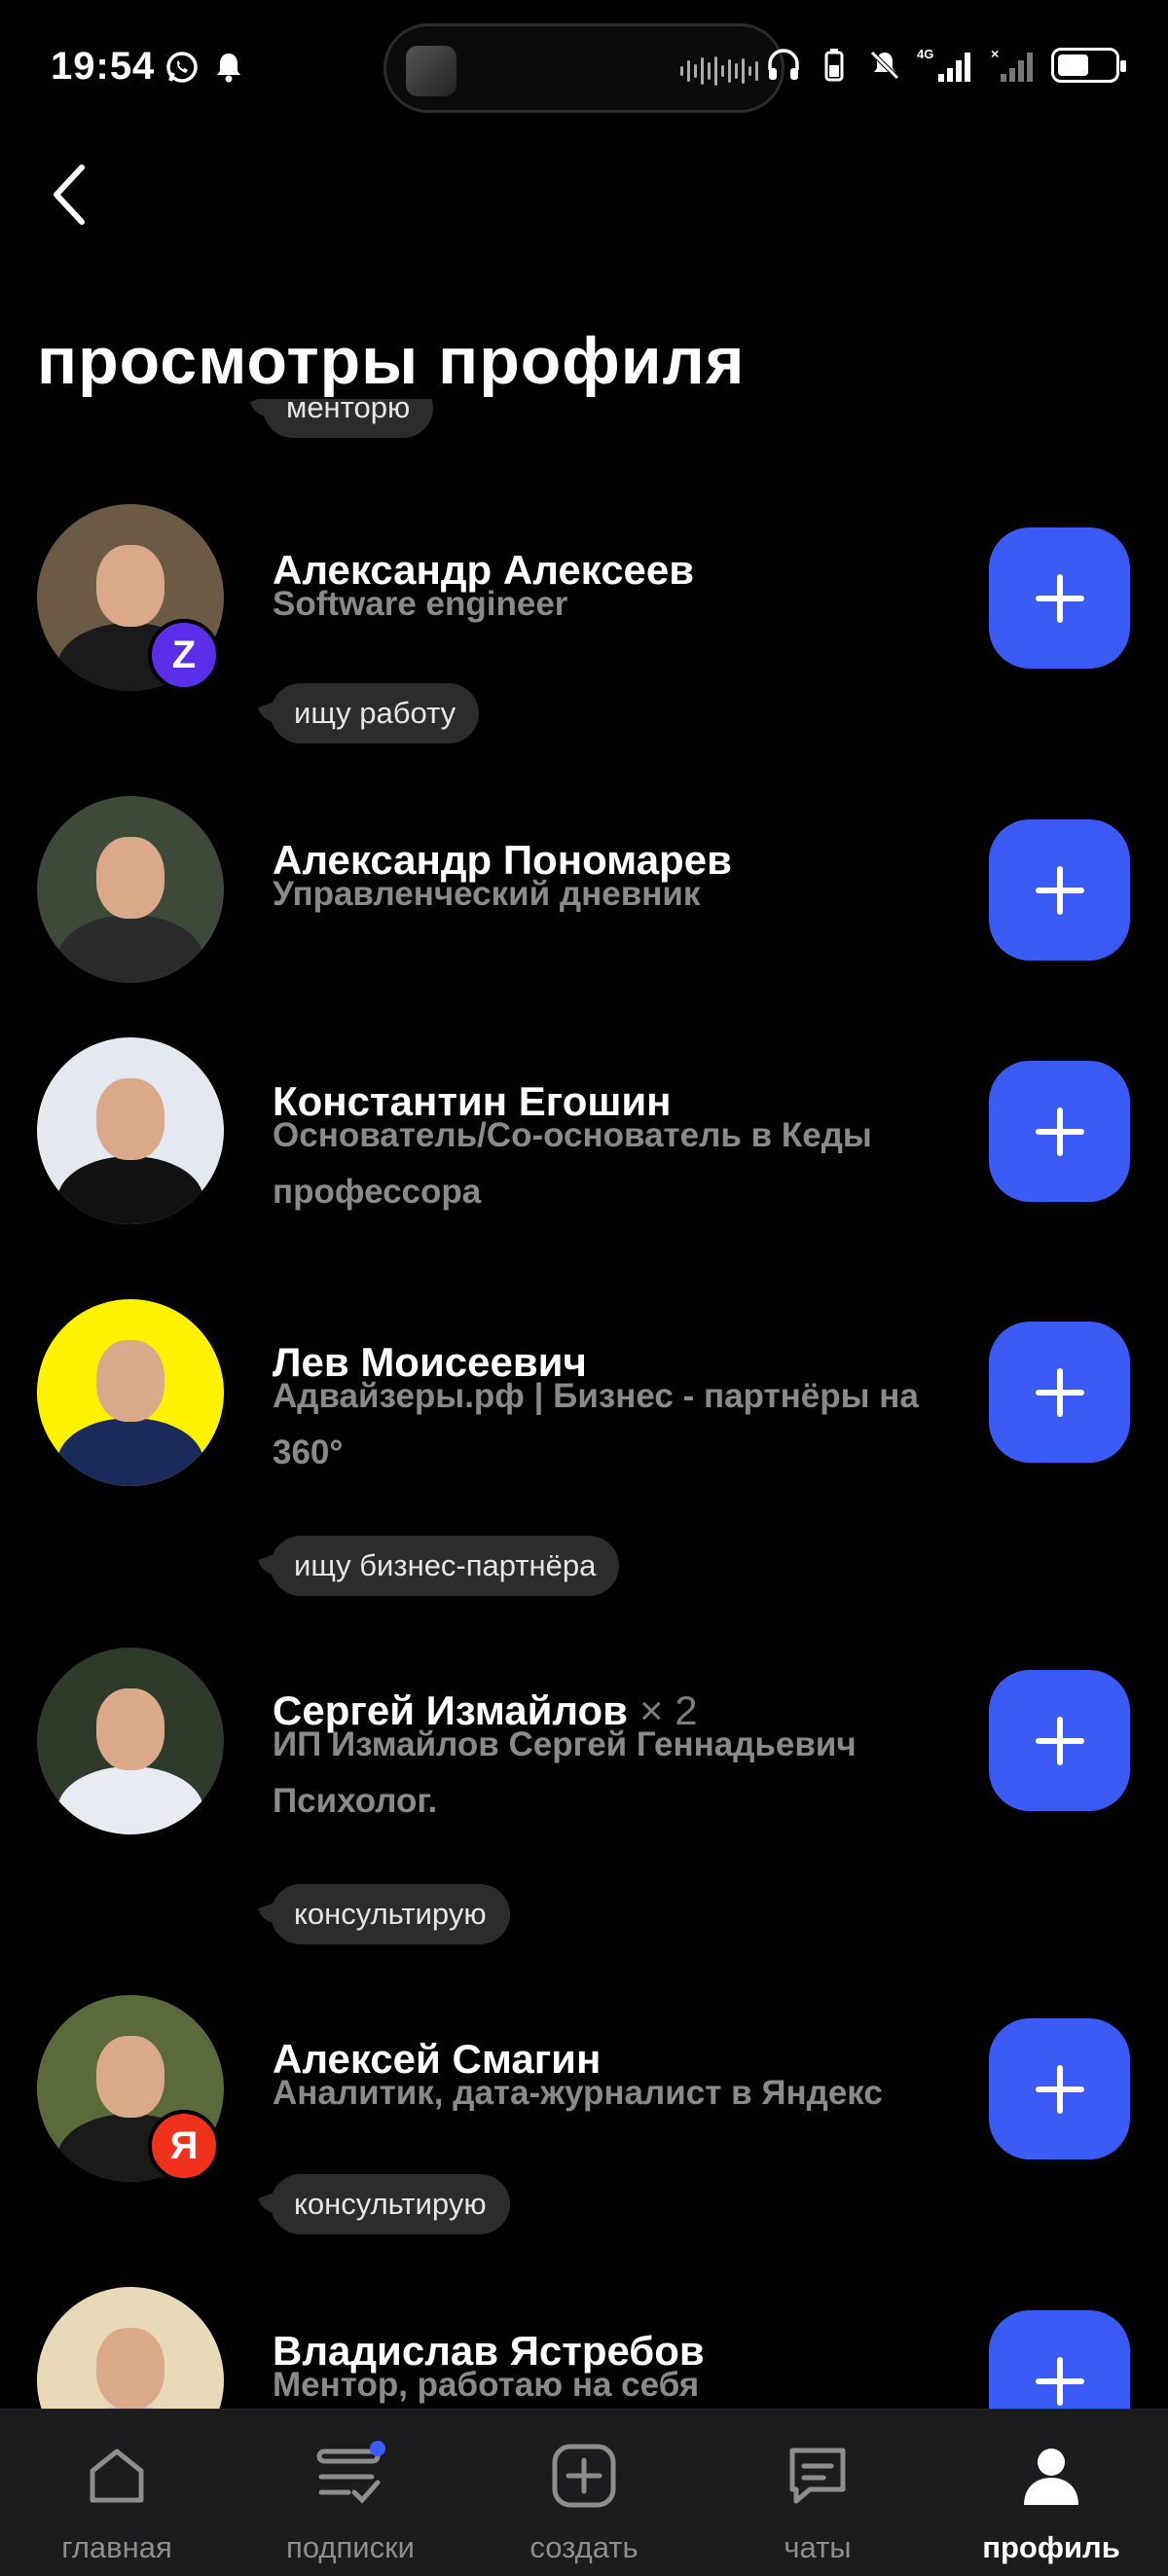 The image size is (1168, 2576). I want to click on svg-text: 4G, so click(925, 54).